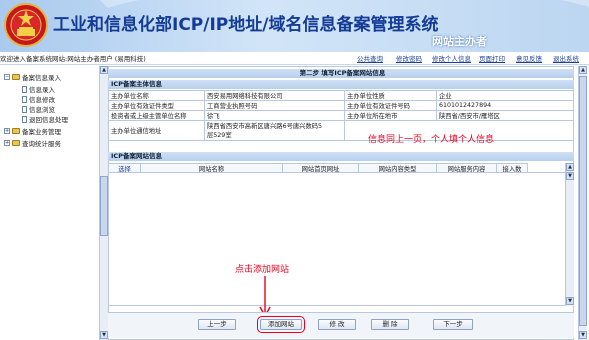 This screenshot has height=340, width=589. Describe the element at coordinates (26, 25) in the screenshot. I see `national-emblem-icon` at that location.